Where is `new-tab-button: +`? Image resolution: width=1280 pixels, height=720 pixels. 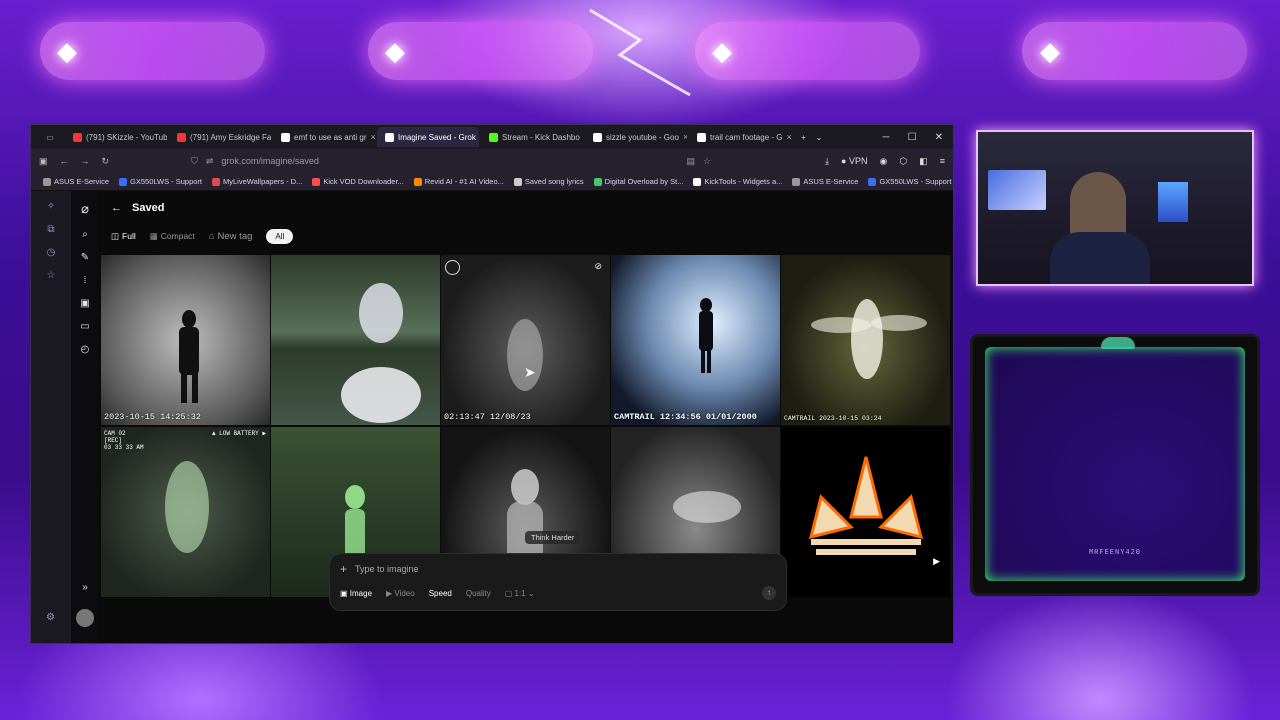 new-tab-button: + is located at coordinates (803, 137).